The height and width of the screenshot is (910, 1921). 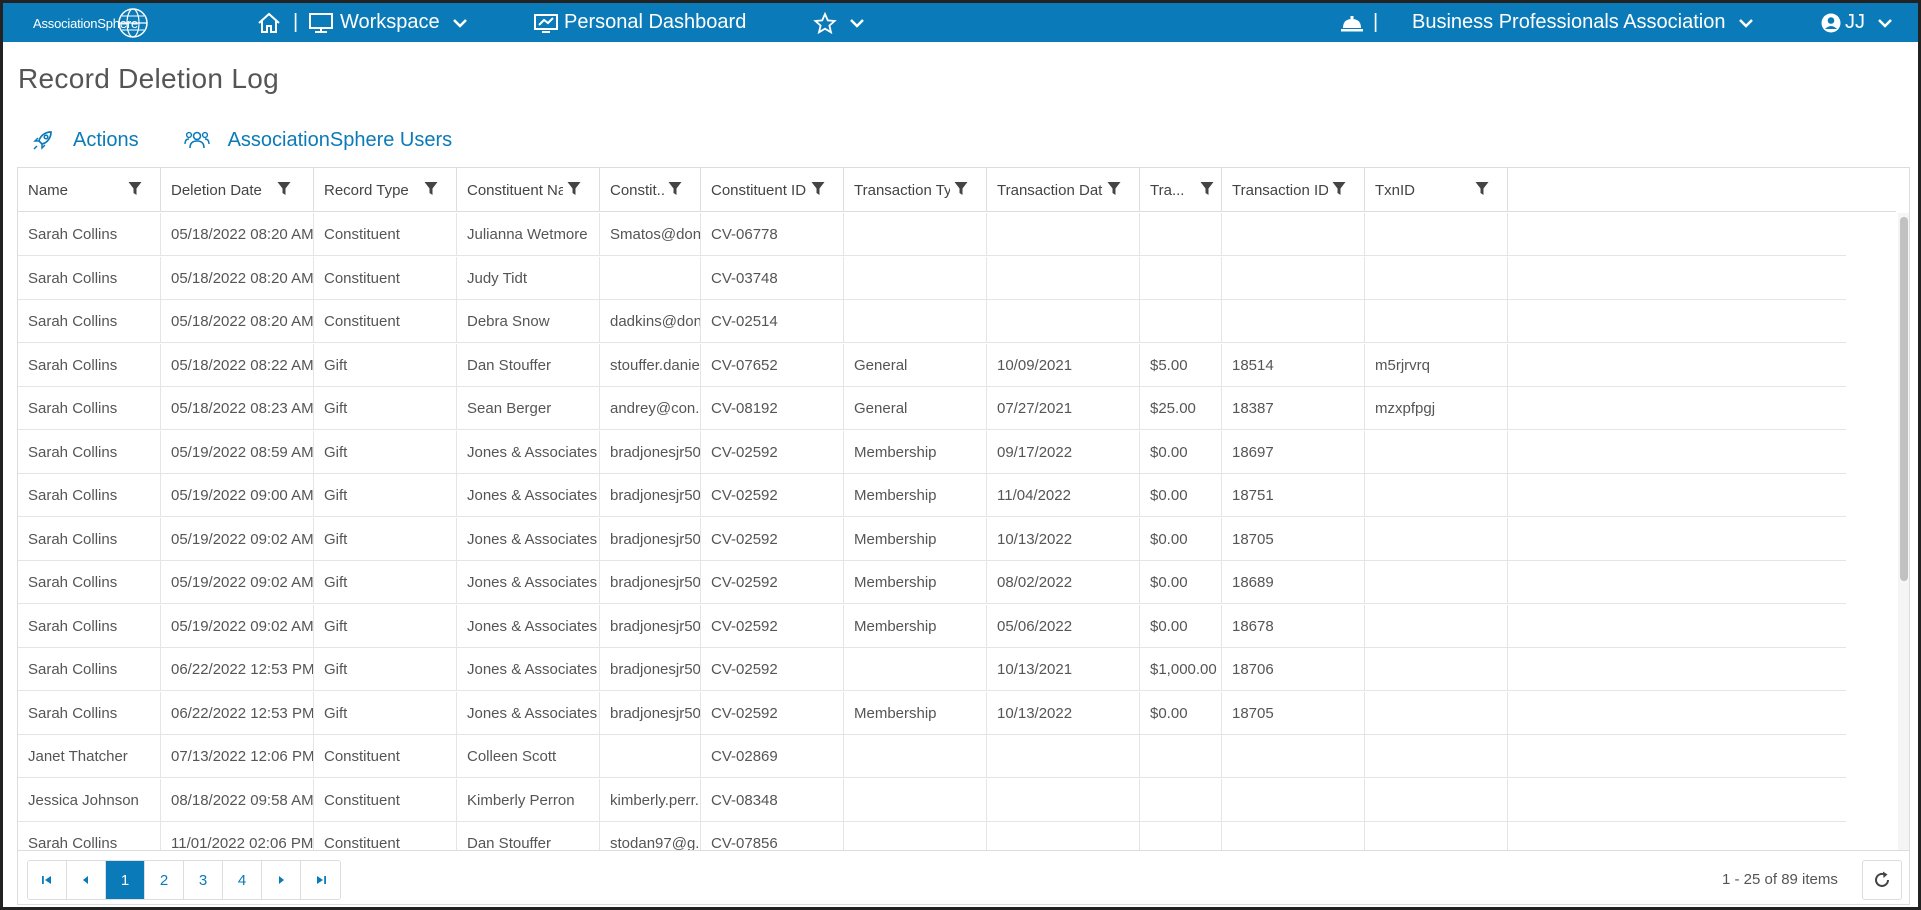 What do you see at coordinates (92, 23) in the screenshot?
I see `app-logo: AssociationSphere` at bounding box center [92, 23].